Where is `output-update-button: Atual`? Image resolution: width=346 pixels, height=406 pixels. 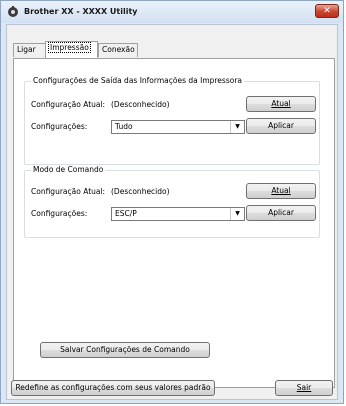 output-update-button: Atual is located at coordinates (281, 104).